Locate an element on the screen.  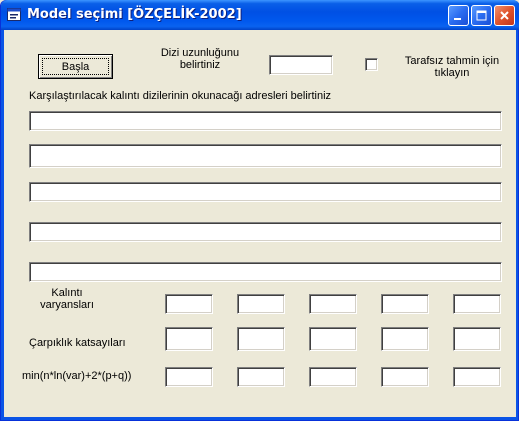
criterion-label: min(n*ln(var)+2*(p+q)) is located at coordinates (77, 376).